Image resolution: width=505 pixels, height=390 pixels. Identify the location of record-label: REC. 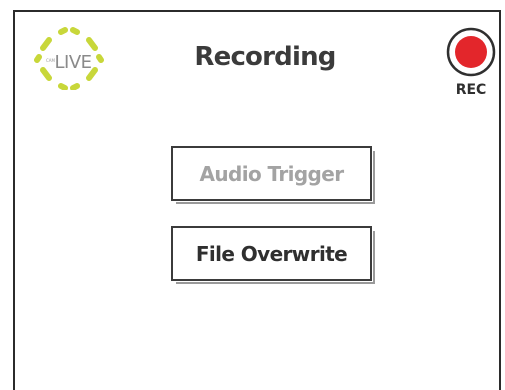
(471, 90).